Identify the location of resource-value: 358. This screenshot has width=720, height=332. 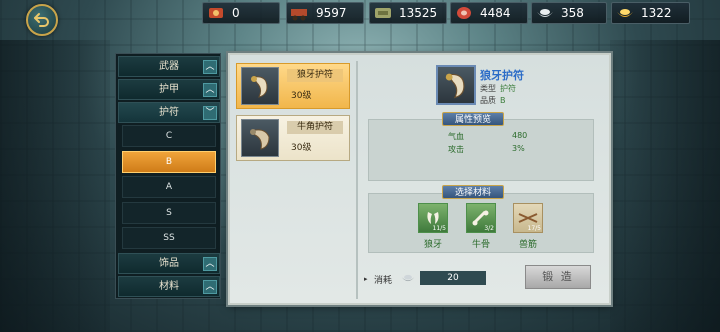
(572, 13).